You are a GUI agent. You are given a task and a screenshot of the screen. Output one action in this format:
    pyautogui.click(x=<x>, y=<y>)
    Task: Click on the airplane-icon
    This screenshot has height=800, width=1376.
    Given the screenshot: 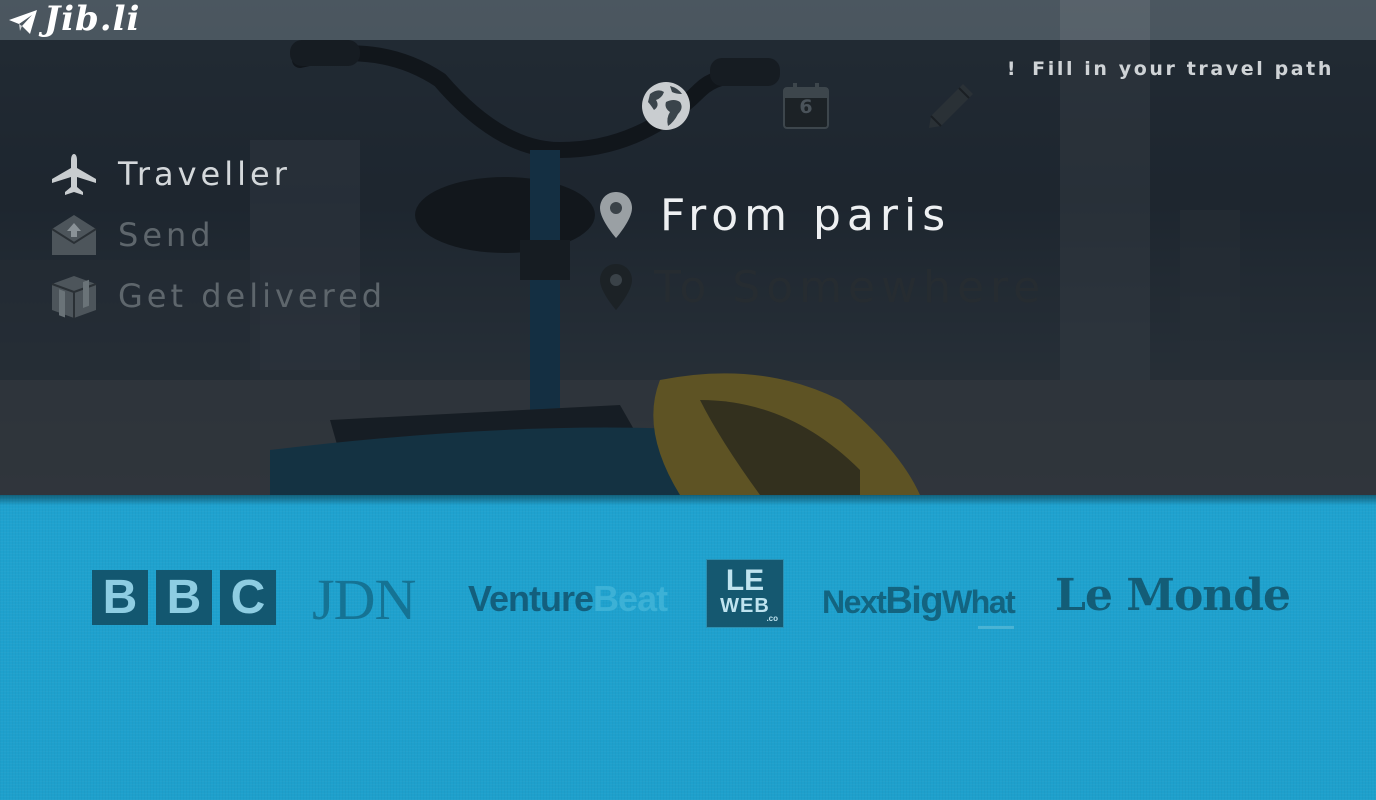 What is the action you would take?
    pyautogui.click(x=75, y=174)
    